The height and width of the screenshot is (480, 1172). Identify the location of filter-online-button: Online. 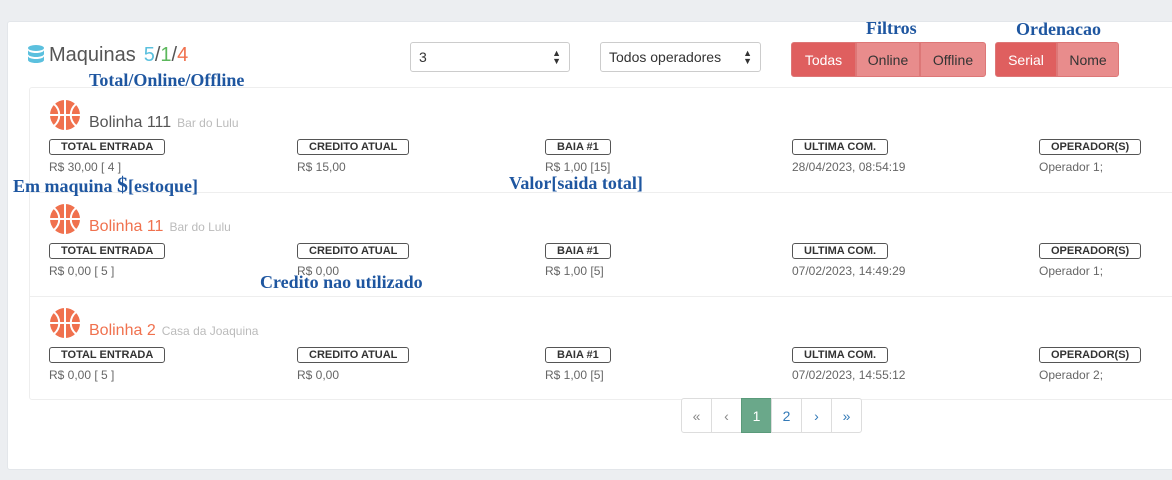
(888, 59).